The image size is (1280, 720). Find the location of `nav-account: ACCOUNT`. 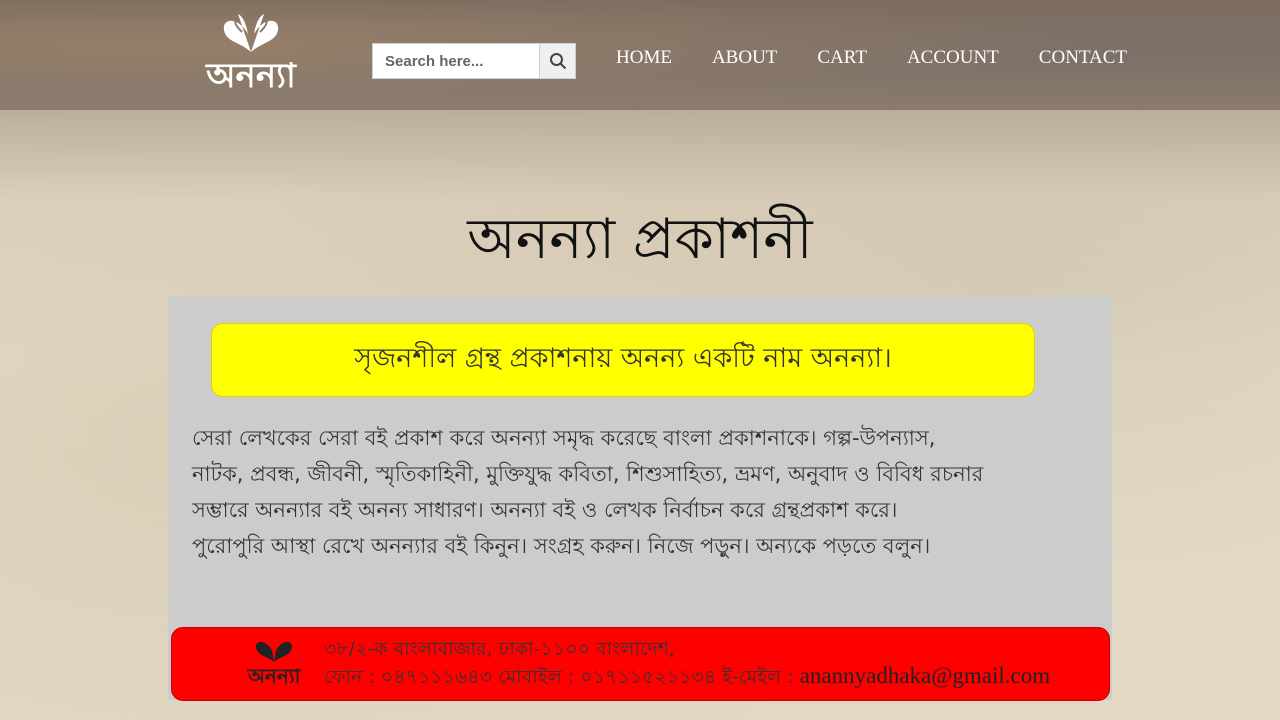

nav-account: ACCOUNT is located at coordinates (953, 58).